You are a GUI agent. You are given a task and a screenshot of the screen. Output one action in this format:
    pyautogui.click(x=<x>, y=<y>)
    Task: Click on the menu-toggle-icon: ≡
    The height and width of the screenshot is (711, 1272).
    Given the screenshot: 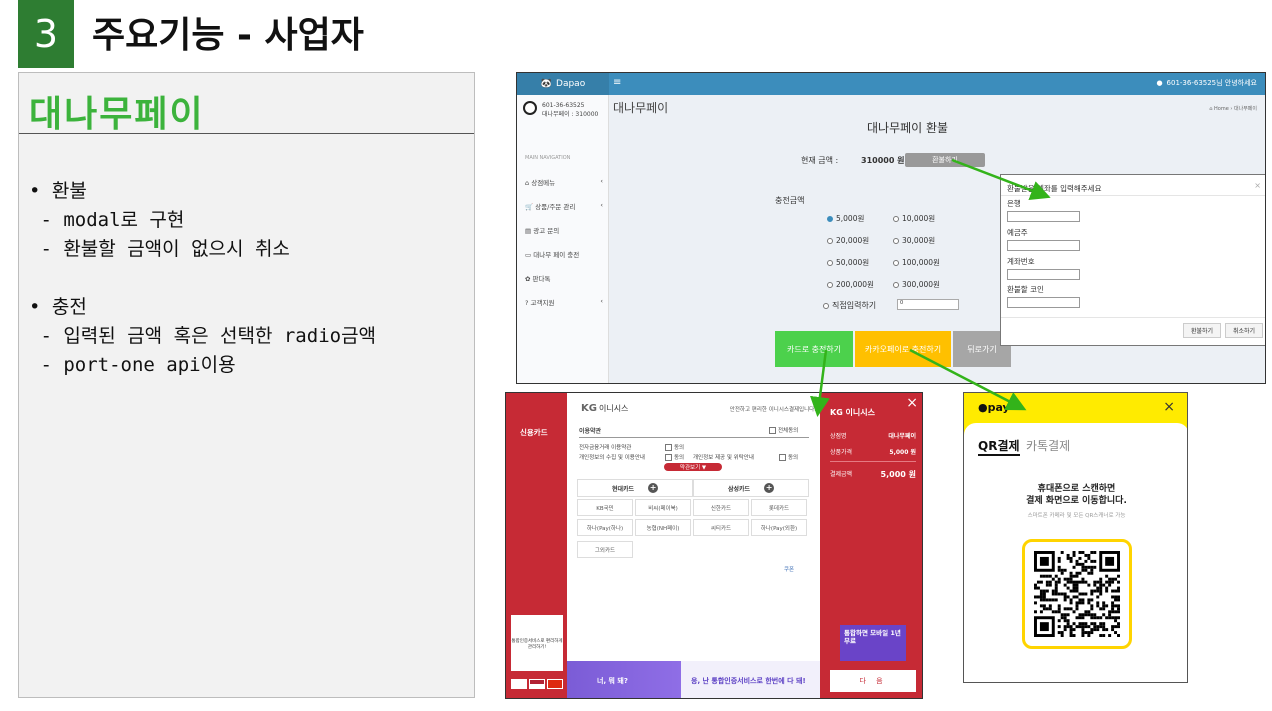 What is the action you would take?
    pyautogui.click(x=617, y=82)
    